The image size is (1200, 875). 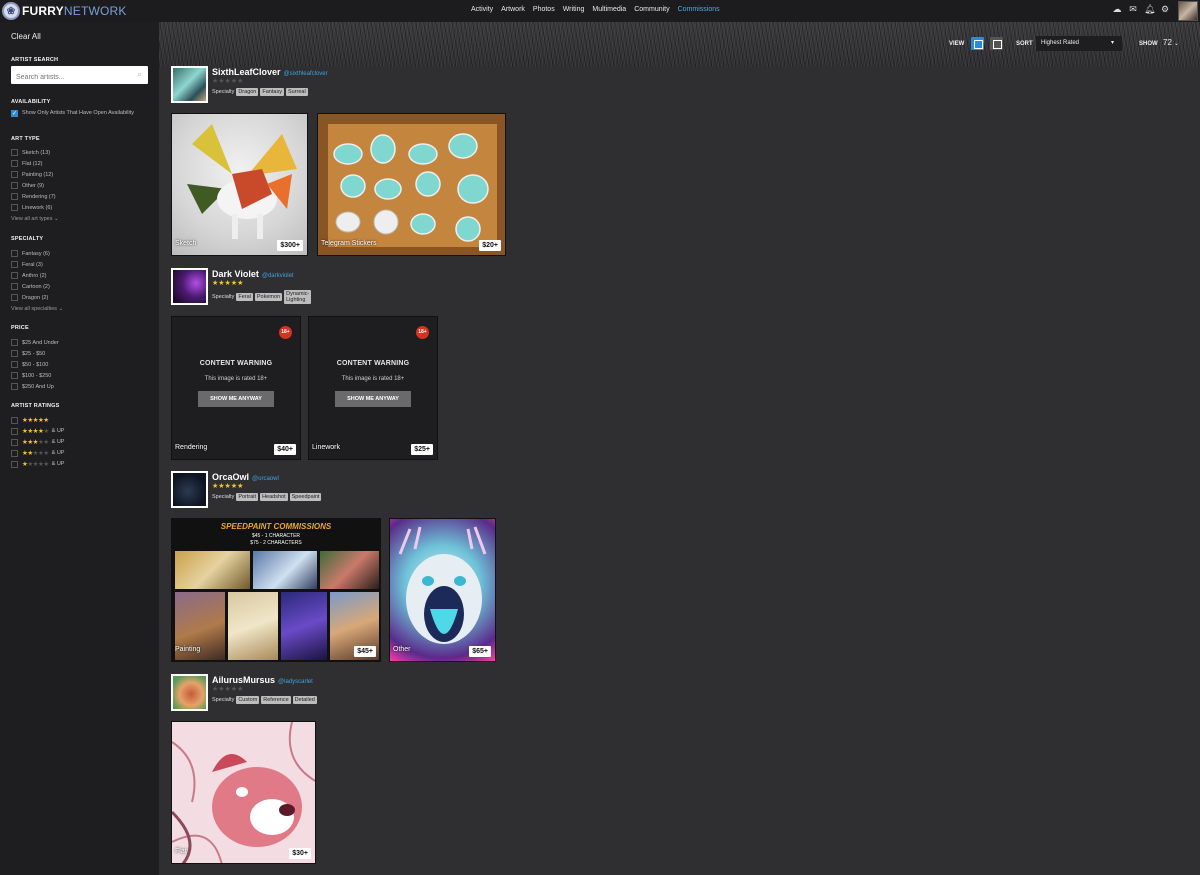 I want to click on art-type-option: Flat (12), so click(x=26, y=163).